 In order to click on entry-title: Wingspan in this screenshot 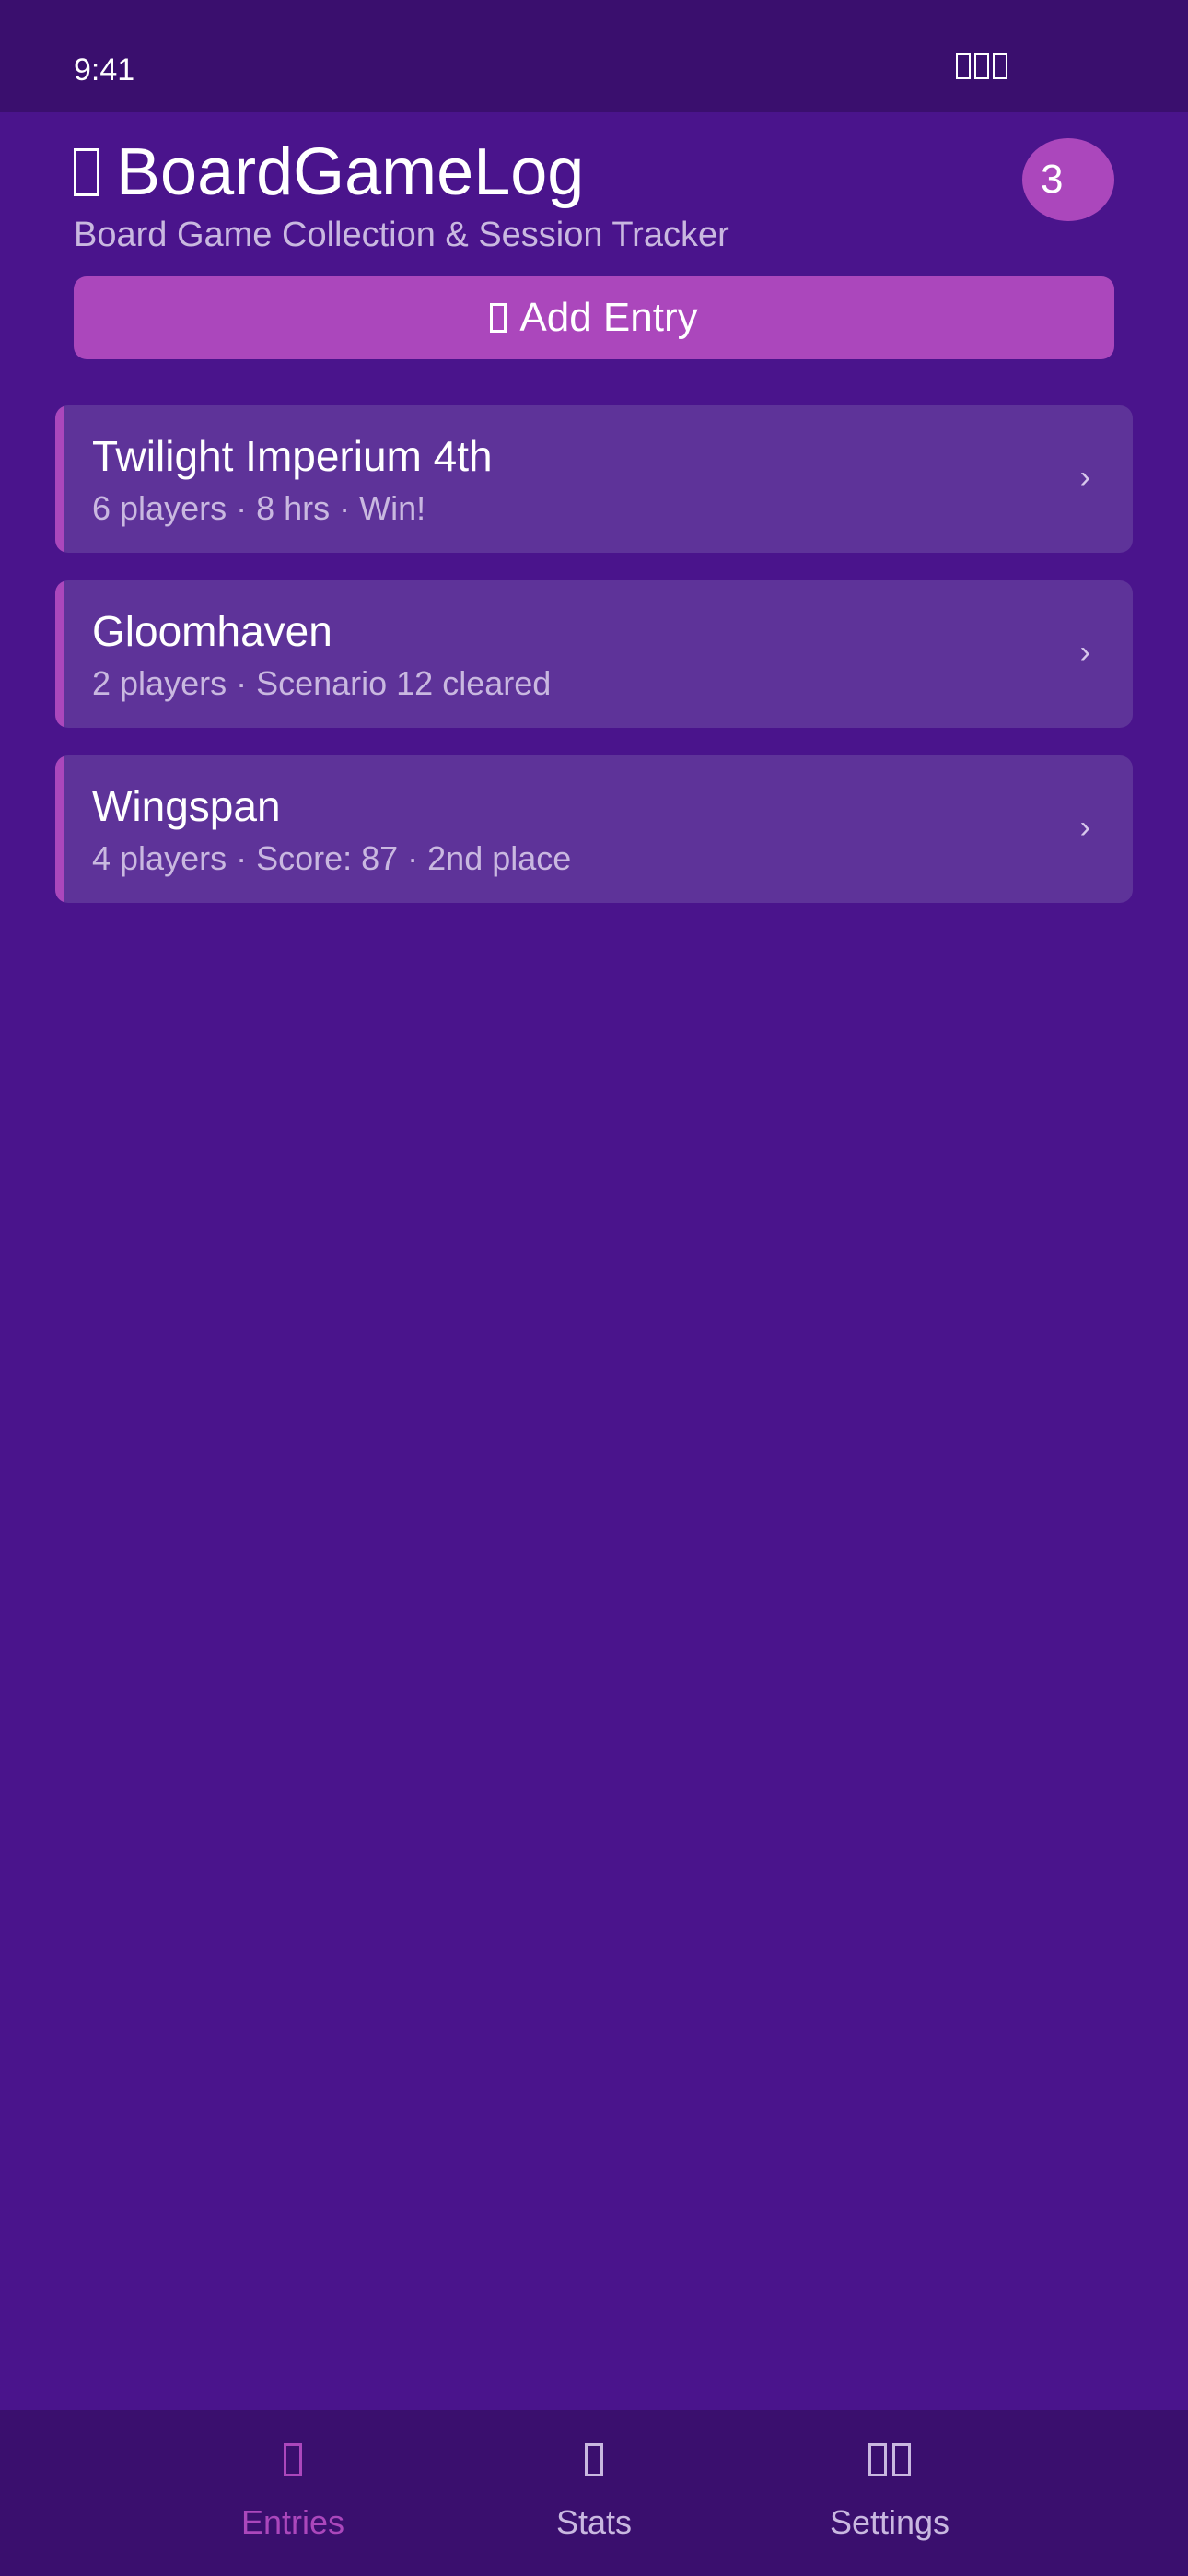, I will do `click(186, 806)`.